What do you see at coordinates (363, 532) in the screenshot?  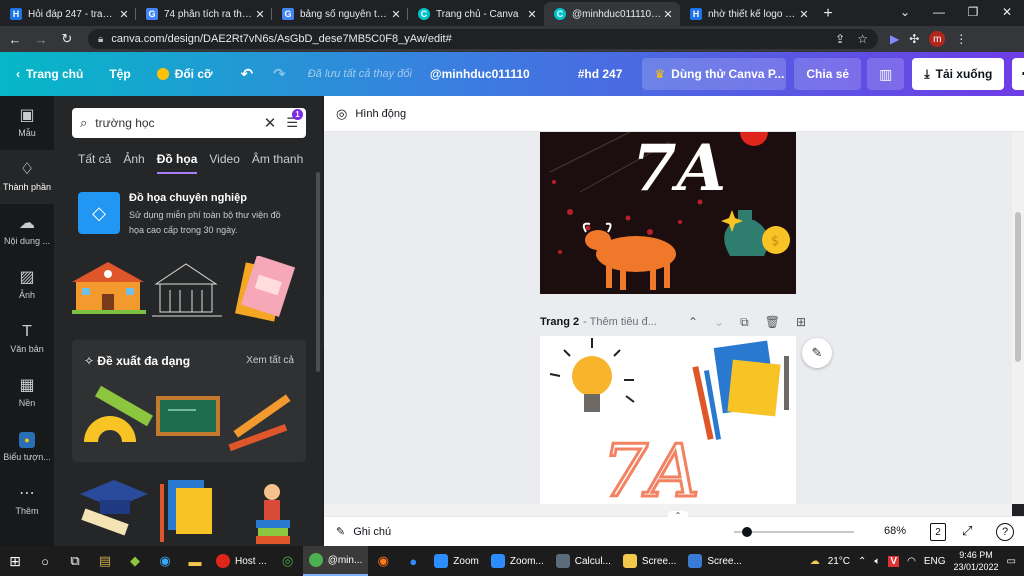 I see `notes-button: ✎ Ghi chú` at bounding box center [363, 532].